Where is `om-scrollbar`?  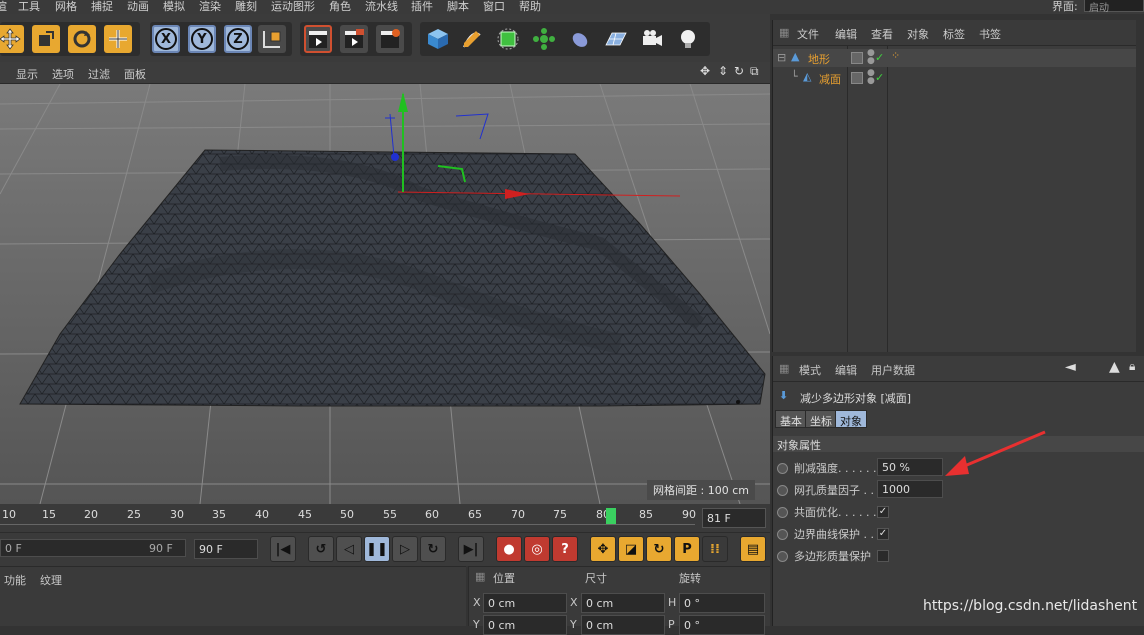 om-scrollbar is located at coordinates (1140, 186).